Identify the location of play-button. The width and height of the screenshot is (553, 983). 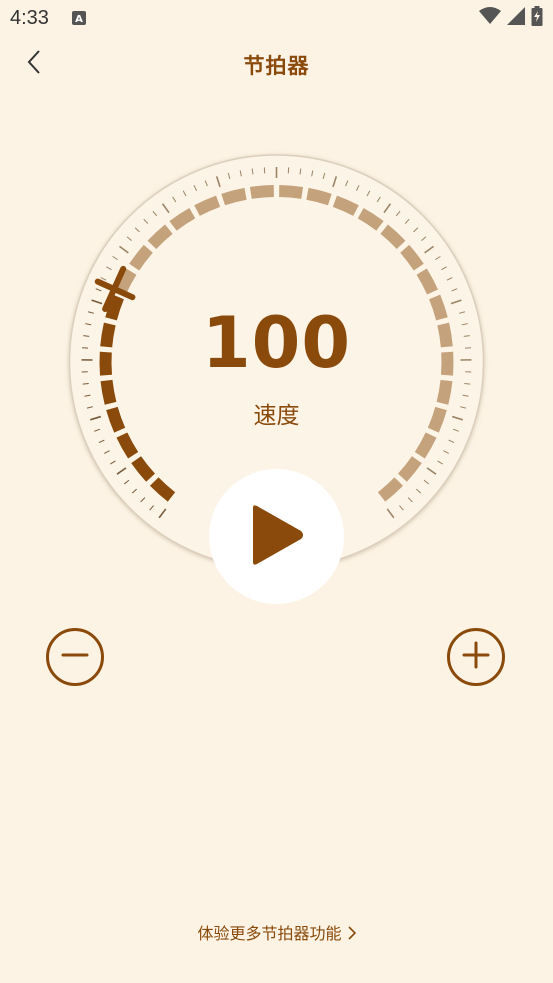
(276, 536).